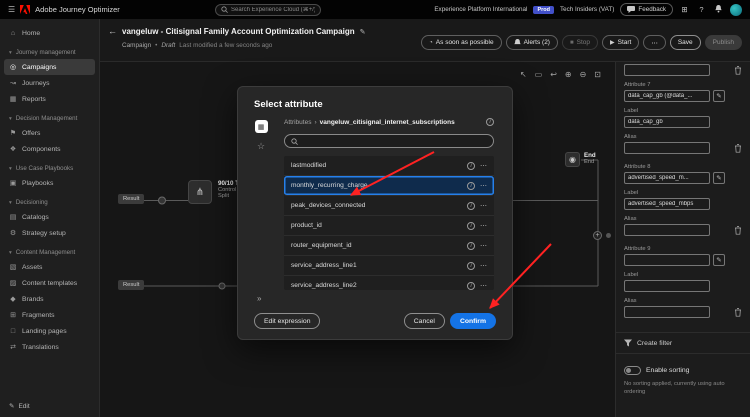 The width and height of the screenshot is (750, 417). I want to click on attribute-search-input, so click(394, 141).